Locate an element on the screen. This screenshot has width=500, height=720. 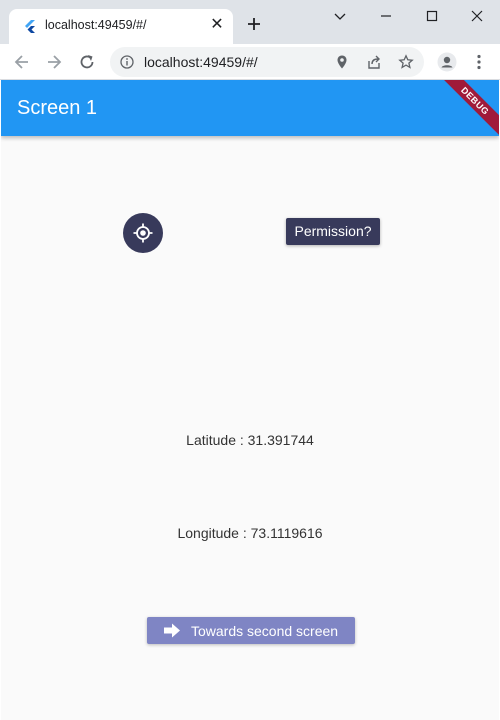
chevron-down-icon is located at coordinates (340, 16).